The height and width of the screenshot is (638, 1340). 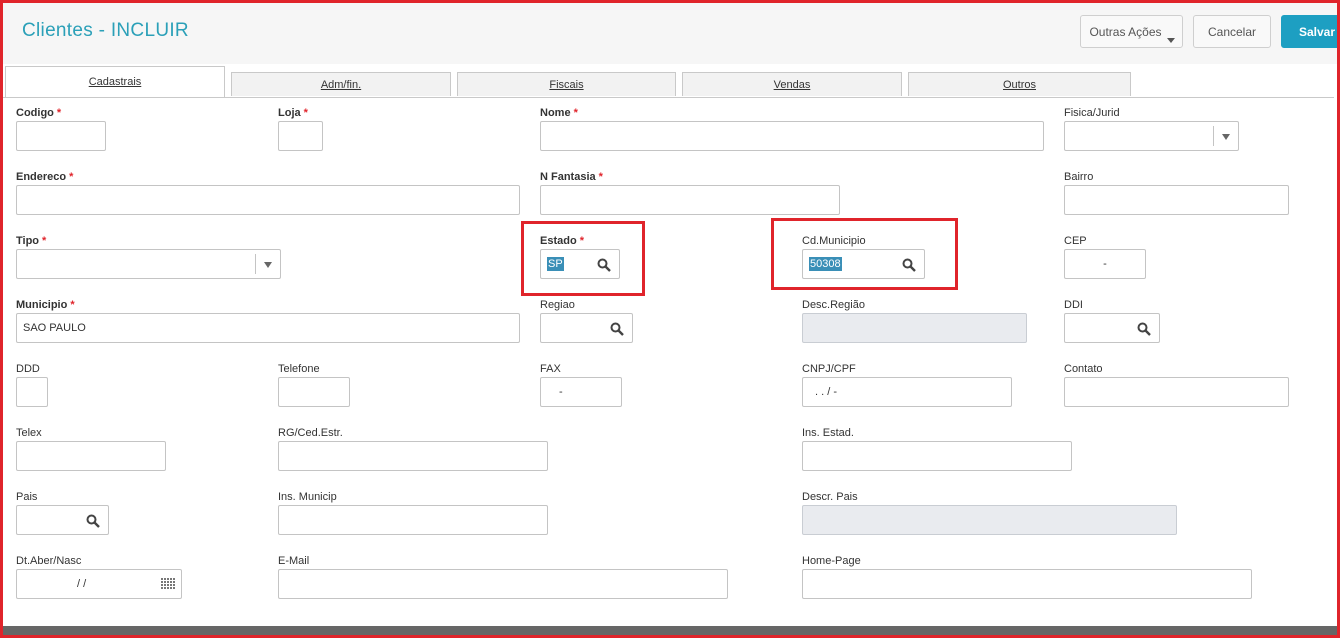 What do you see at coordinates (91, 456) in the screenshot?
I see `telex-input` at bounding box center [91, 456].